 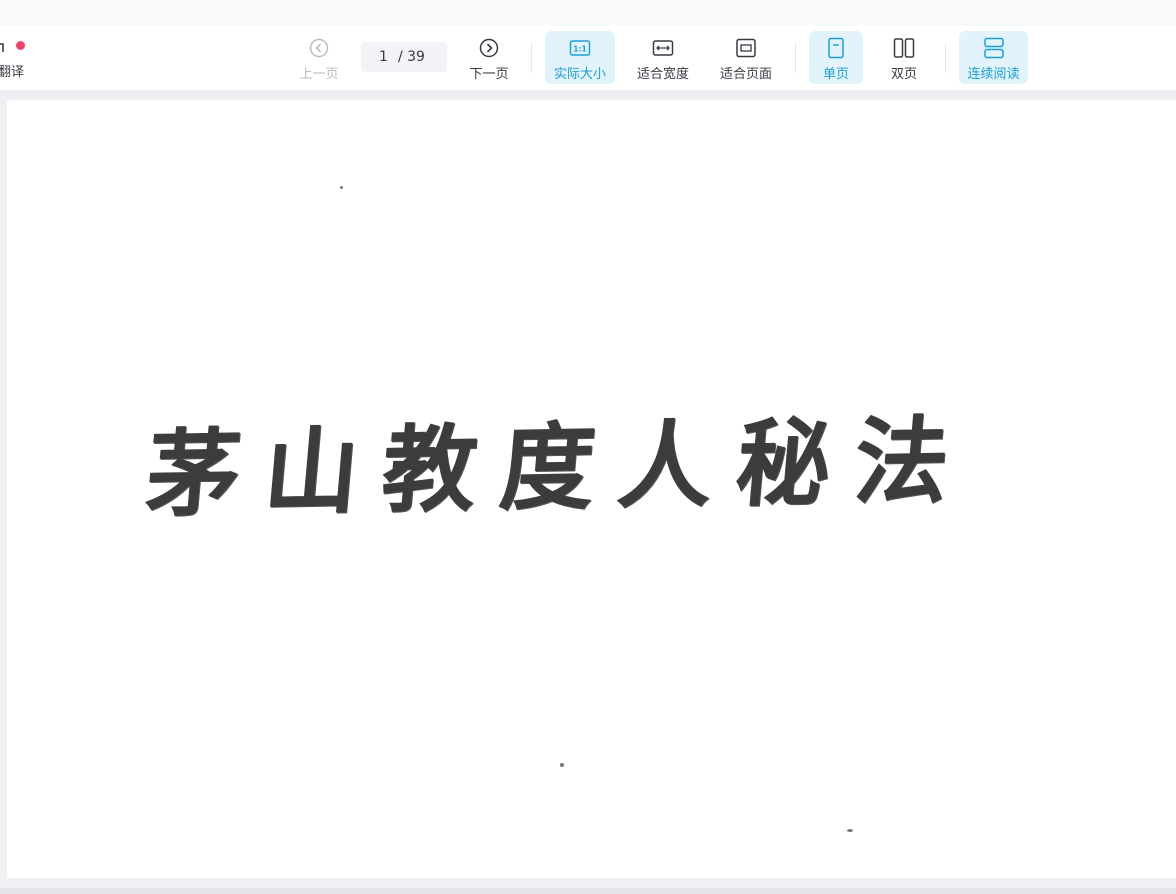 I want to click on next-page-button: 下一页, so click(x=489, y=57).